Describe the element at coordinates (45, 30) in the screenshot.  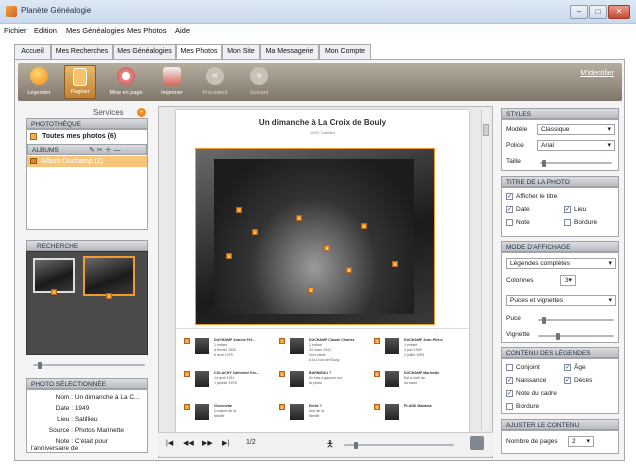
I see `menu-edition: Edition` at that location.